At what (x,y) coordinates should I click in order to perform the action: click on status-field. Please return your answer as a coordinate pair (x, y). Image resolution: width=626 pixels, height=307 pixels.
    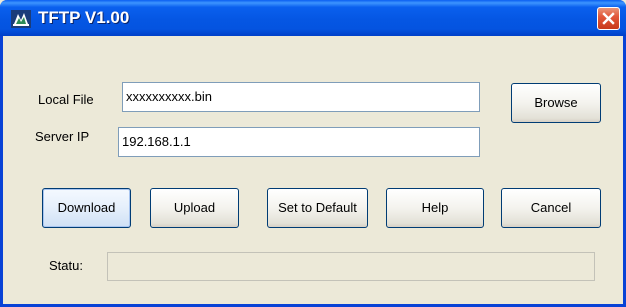
    Looking at the image, I should click on (351, 266).